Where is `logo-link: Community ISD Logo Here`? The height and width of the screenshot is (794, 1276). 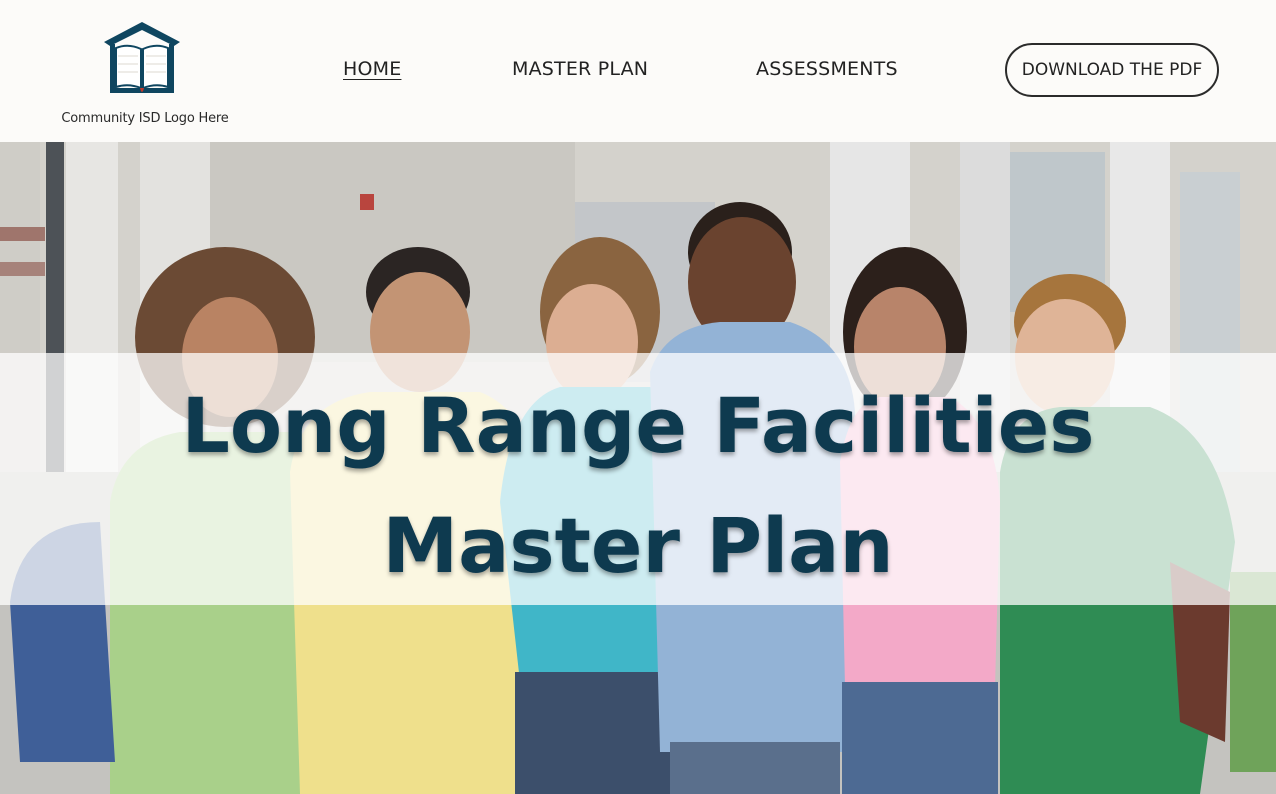 logo-link: Community ISD Logo Here is located at coordinates (145, 76).